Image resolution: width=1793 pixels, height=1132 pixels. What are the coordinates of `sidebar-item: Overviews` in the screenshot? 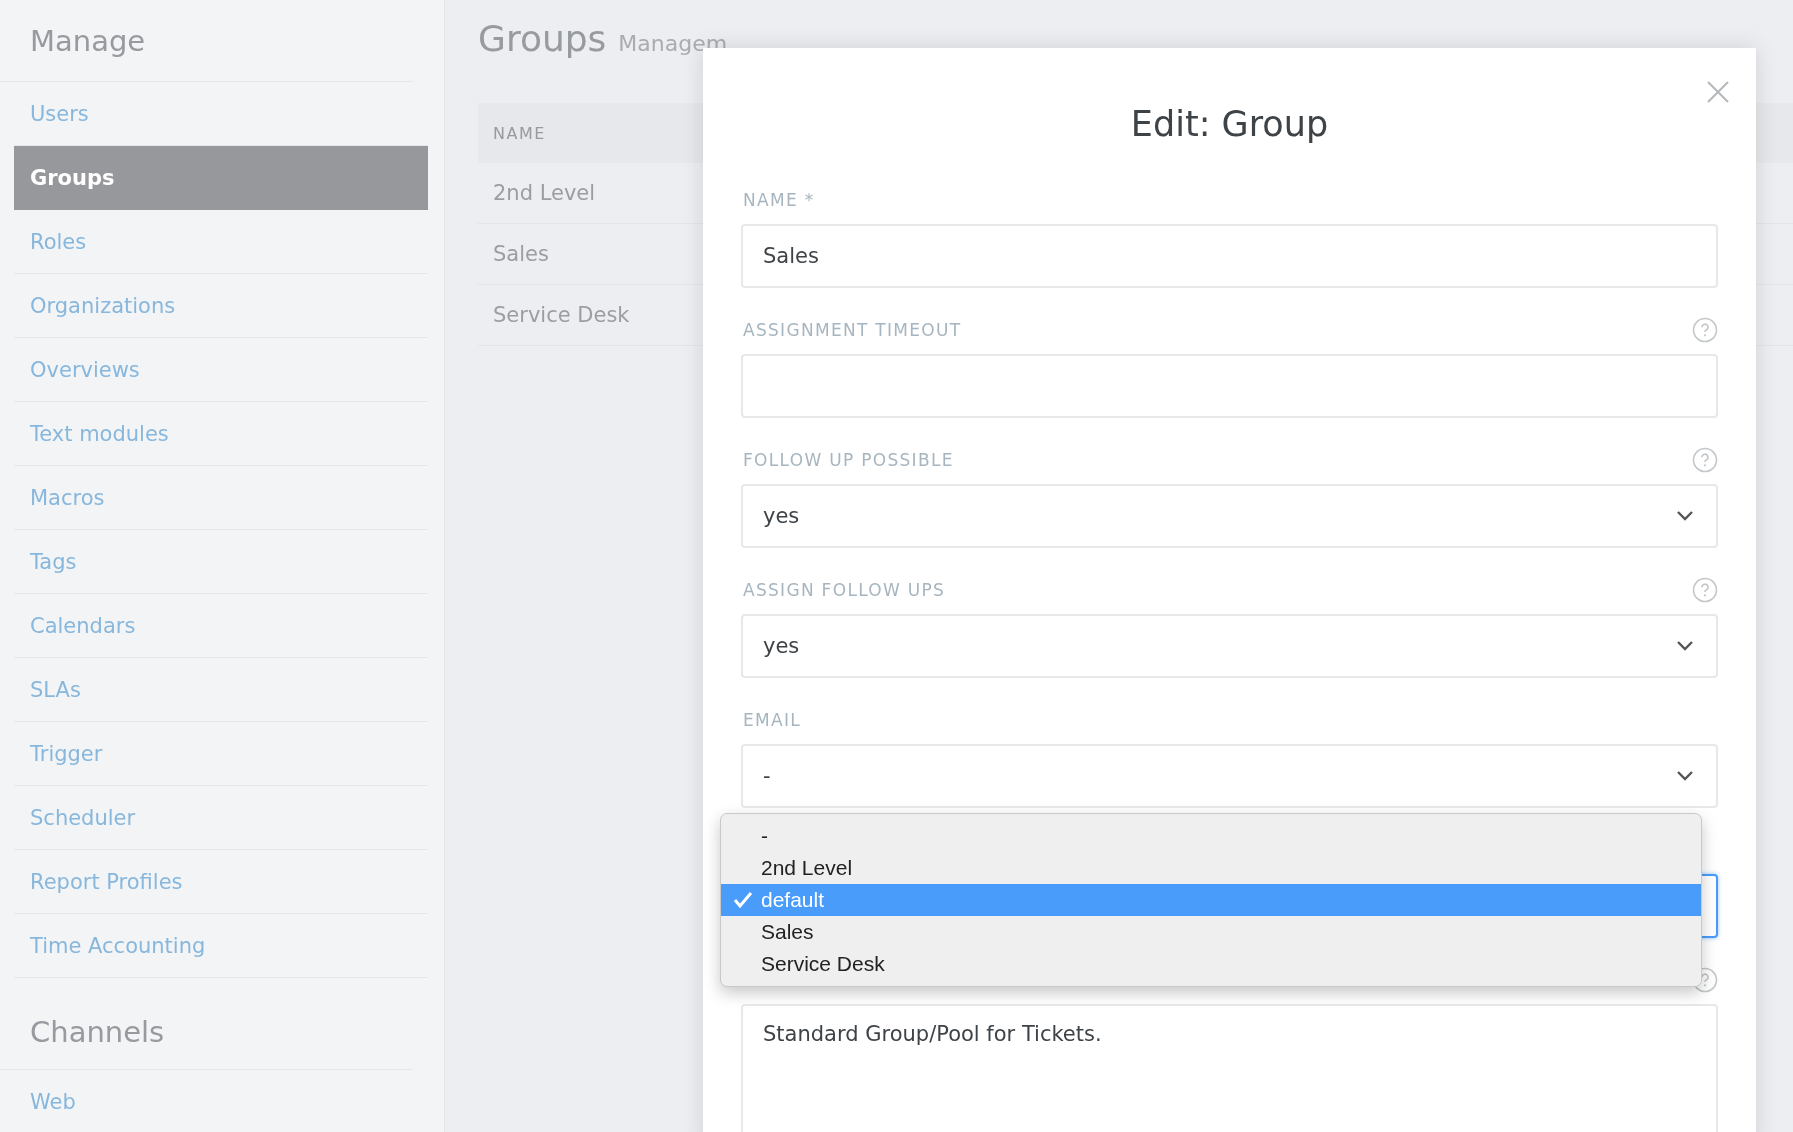 It's located at (221, 370).